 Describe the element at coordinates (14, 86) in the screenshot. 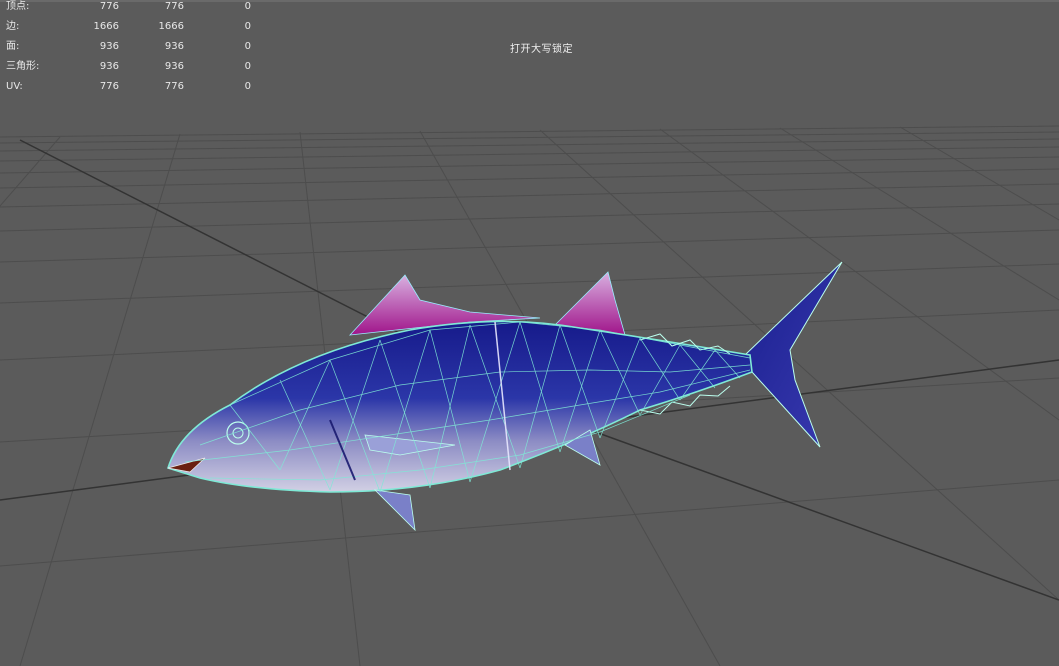

I see `hud-label: UV:` at that location.